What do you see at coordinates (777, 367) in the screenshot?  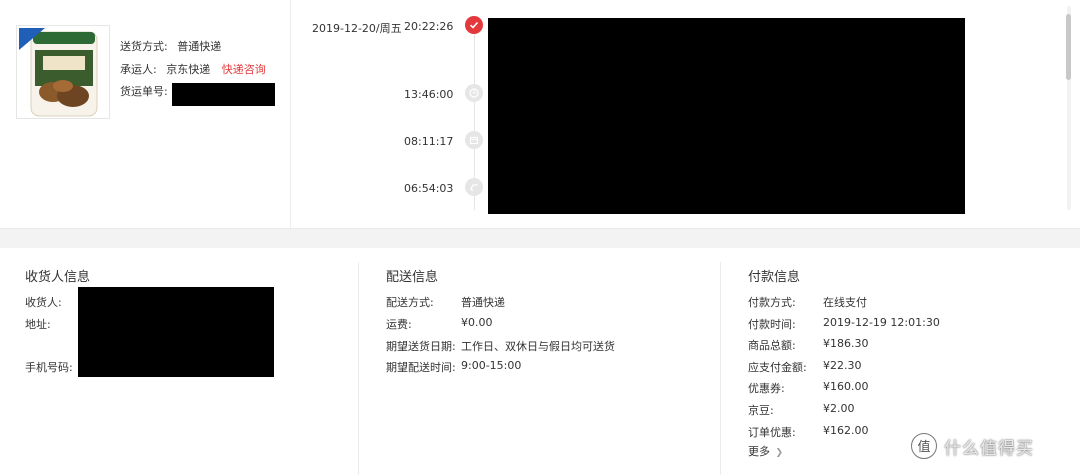 I see `amount-due-label: 应支付金额:` at bounding box center [777, 367].